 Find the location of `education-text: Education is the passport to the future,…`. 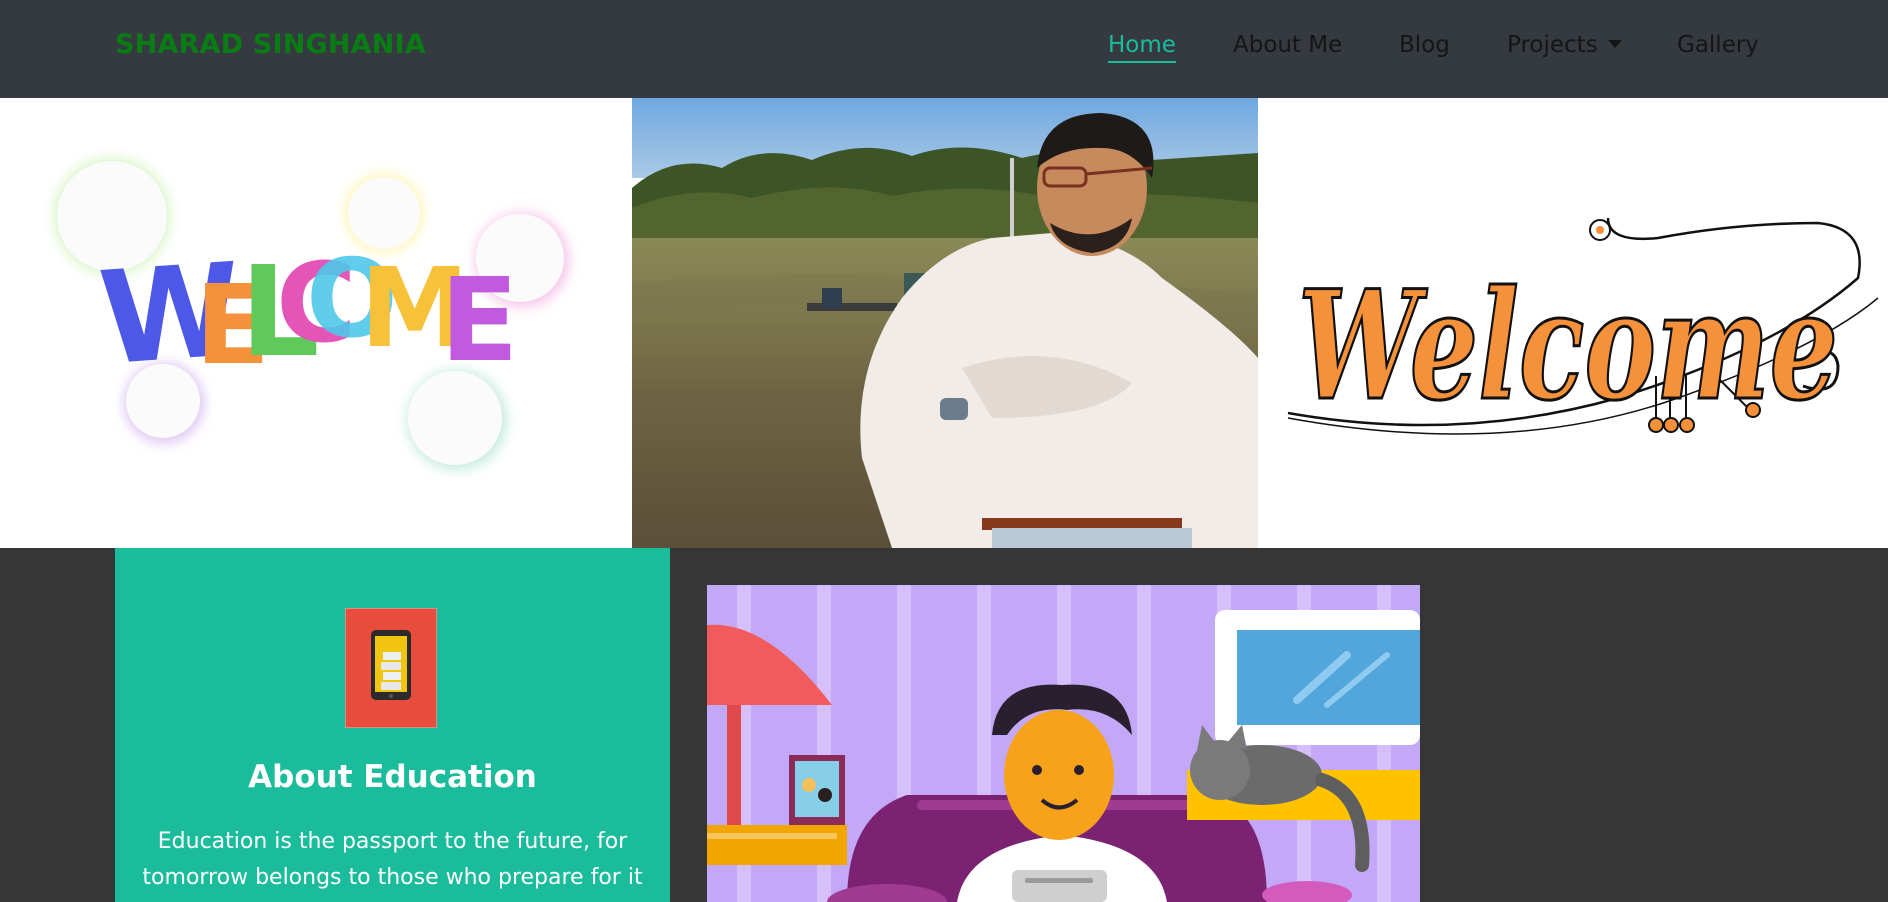

education-text: Education is the passport to the future,… is located at coordinates (392, 860).